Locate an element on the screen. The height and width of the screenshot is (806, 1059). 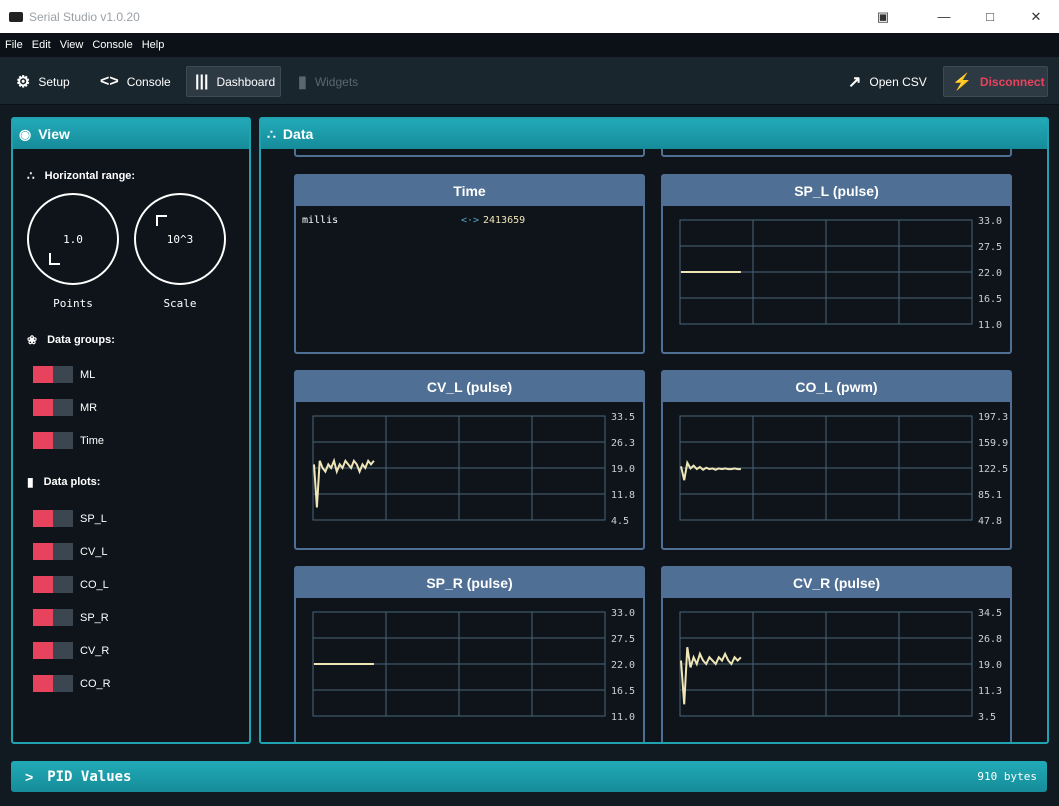
menu-view: View is located at coordinates (72, 45).